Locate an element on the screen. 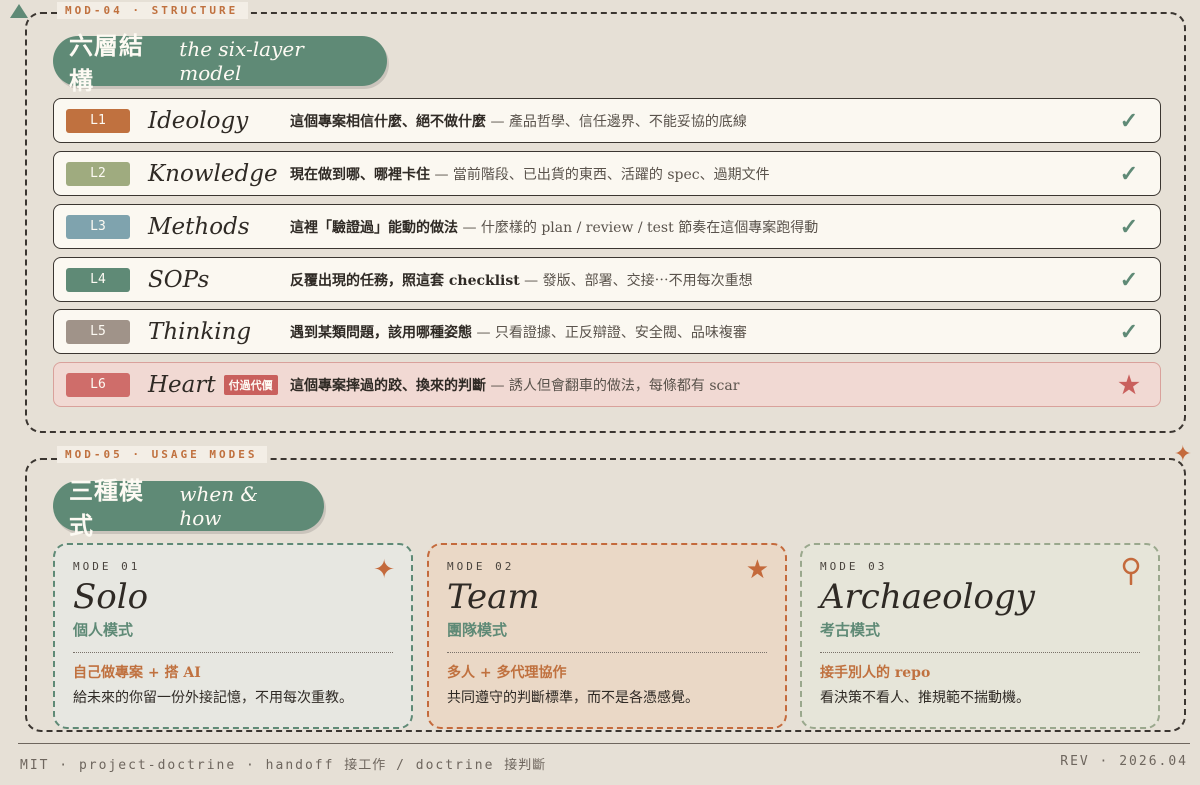 The width and height of the screenshot is (1200, 785). layer-description: 遇到某類問題，該用哪種姿態 — 只看證據、正反辯證、安全閥、品味複審 is located at coordinates (518, 332).